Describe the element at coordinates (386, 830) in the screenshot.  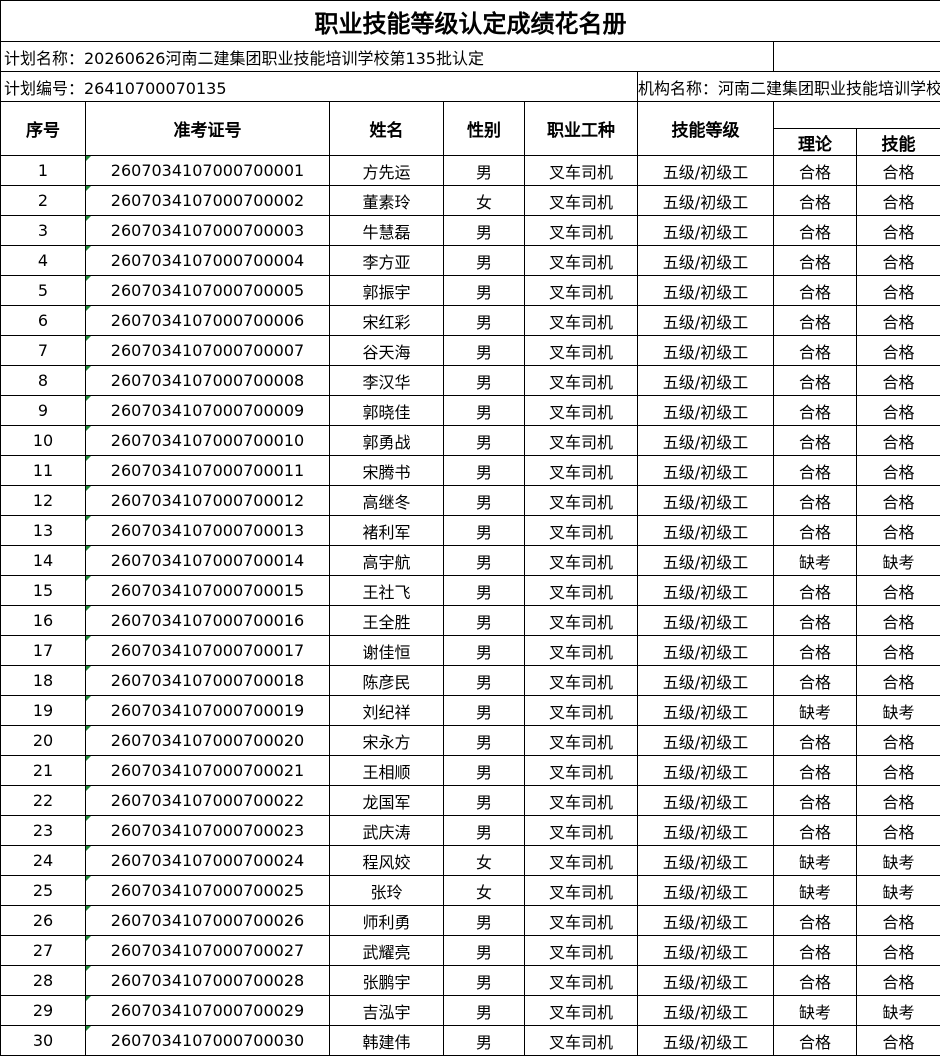
I see `name-cell: 武庆涛` at that location.